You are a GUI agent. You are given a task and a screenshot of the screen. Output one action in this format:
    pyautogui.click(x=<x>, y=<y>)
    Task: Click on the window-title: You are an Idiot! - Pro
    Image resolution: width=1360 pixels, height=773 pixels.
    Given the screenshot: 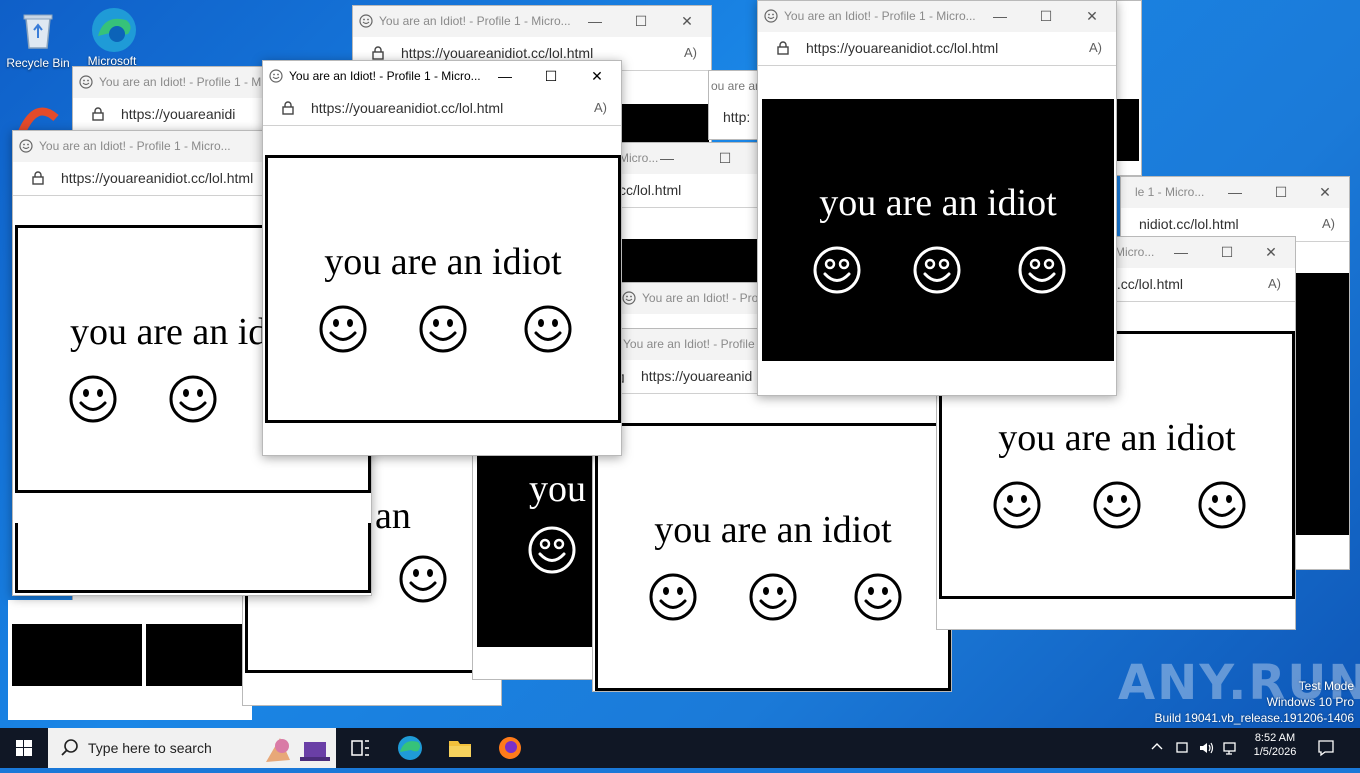 What is the action you would take?
    pyautogui.click(x=700, y=298)
    